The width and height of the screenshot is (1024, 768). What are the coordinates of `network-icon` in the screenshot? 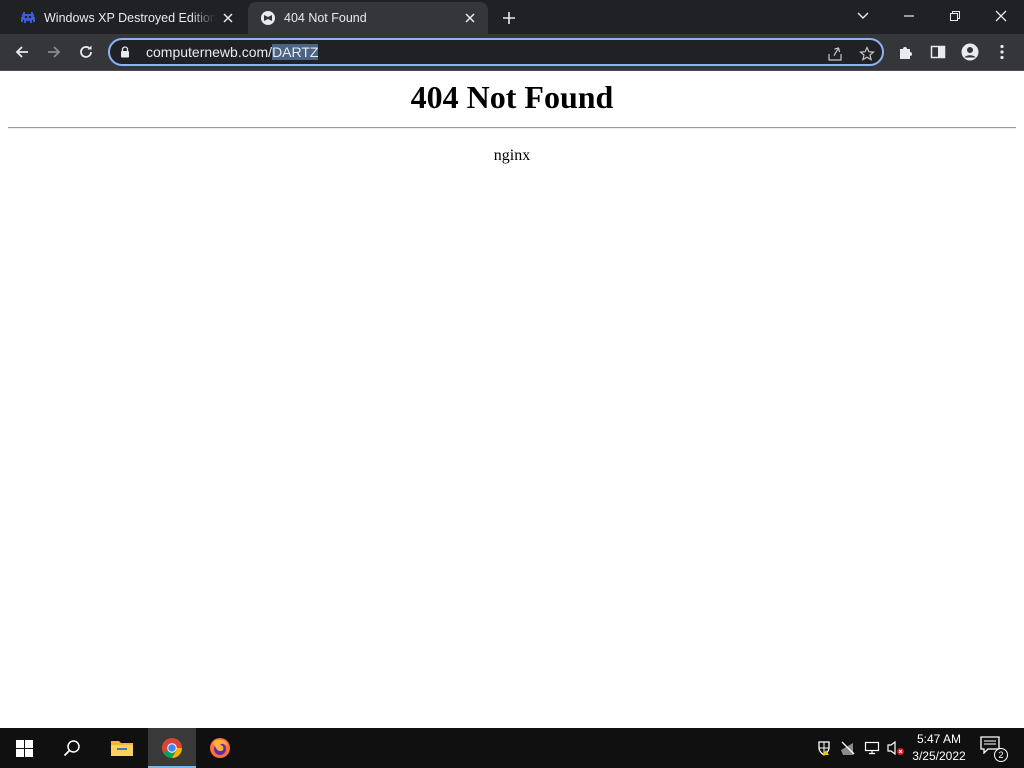 It's located at (872, 748).